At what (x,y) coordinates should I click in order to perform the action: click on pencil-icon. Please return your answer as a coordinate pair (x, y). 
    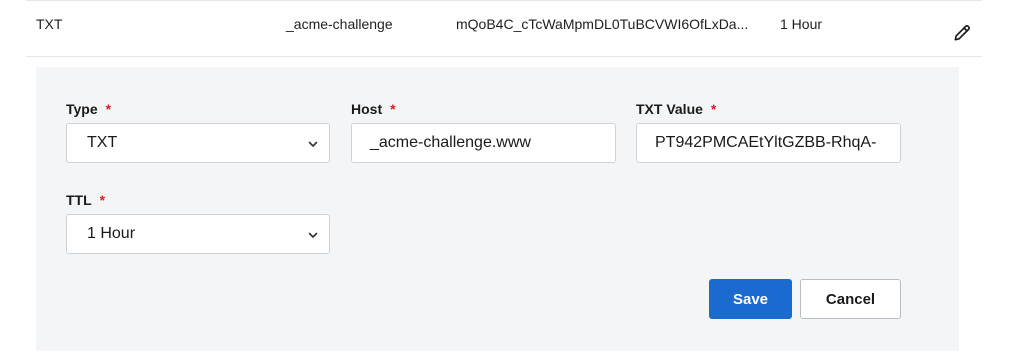
    Looking at the image, I should click on (962, 33).